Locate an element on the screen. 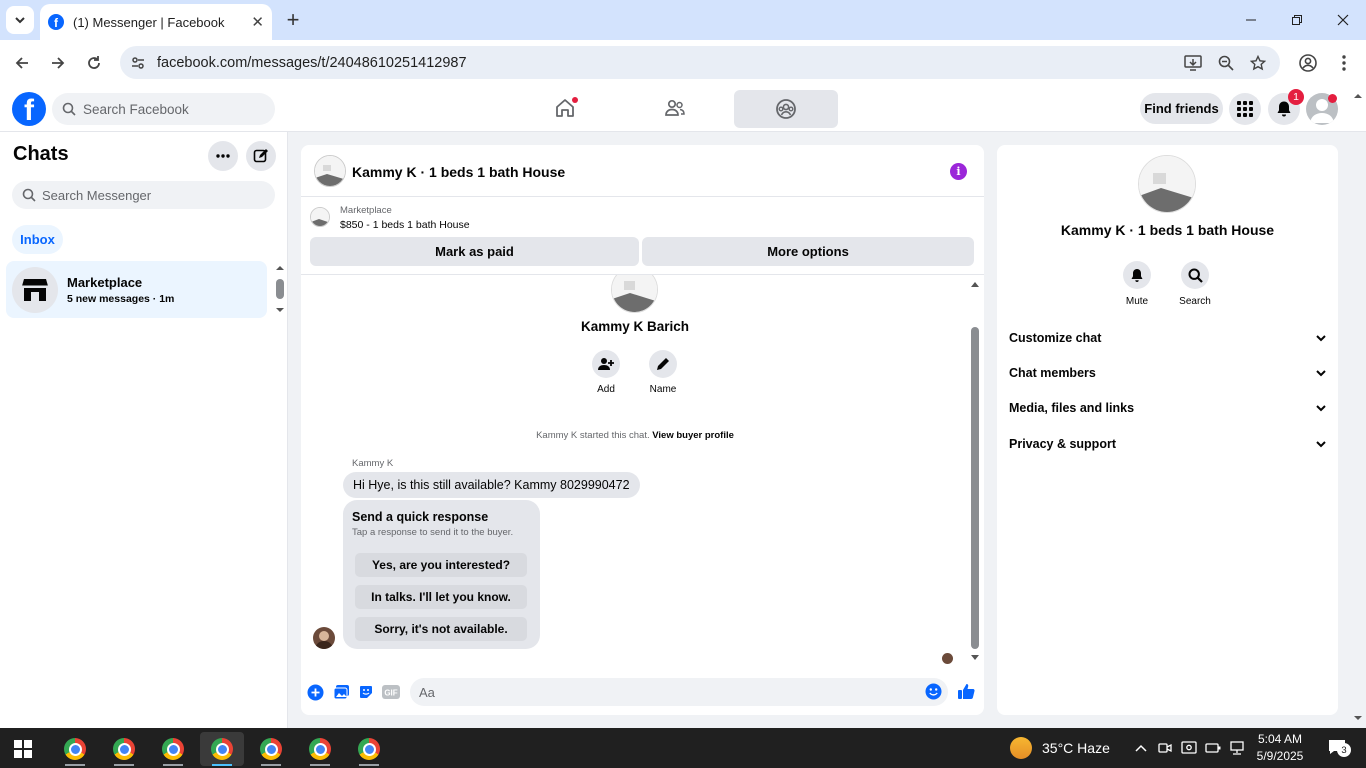 This screenshot has height=768, width=1366. mute-action: Mute is located at coordinates (1137, 284).